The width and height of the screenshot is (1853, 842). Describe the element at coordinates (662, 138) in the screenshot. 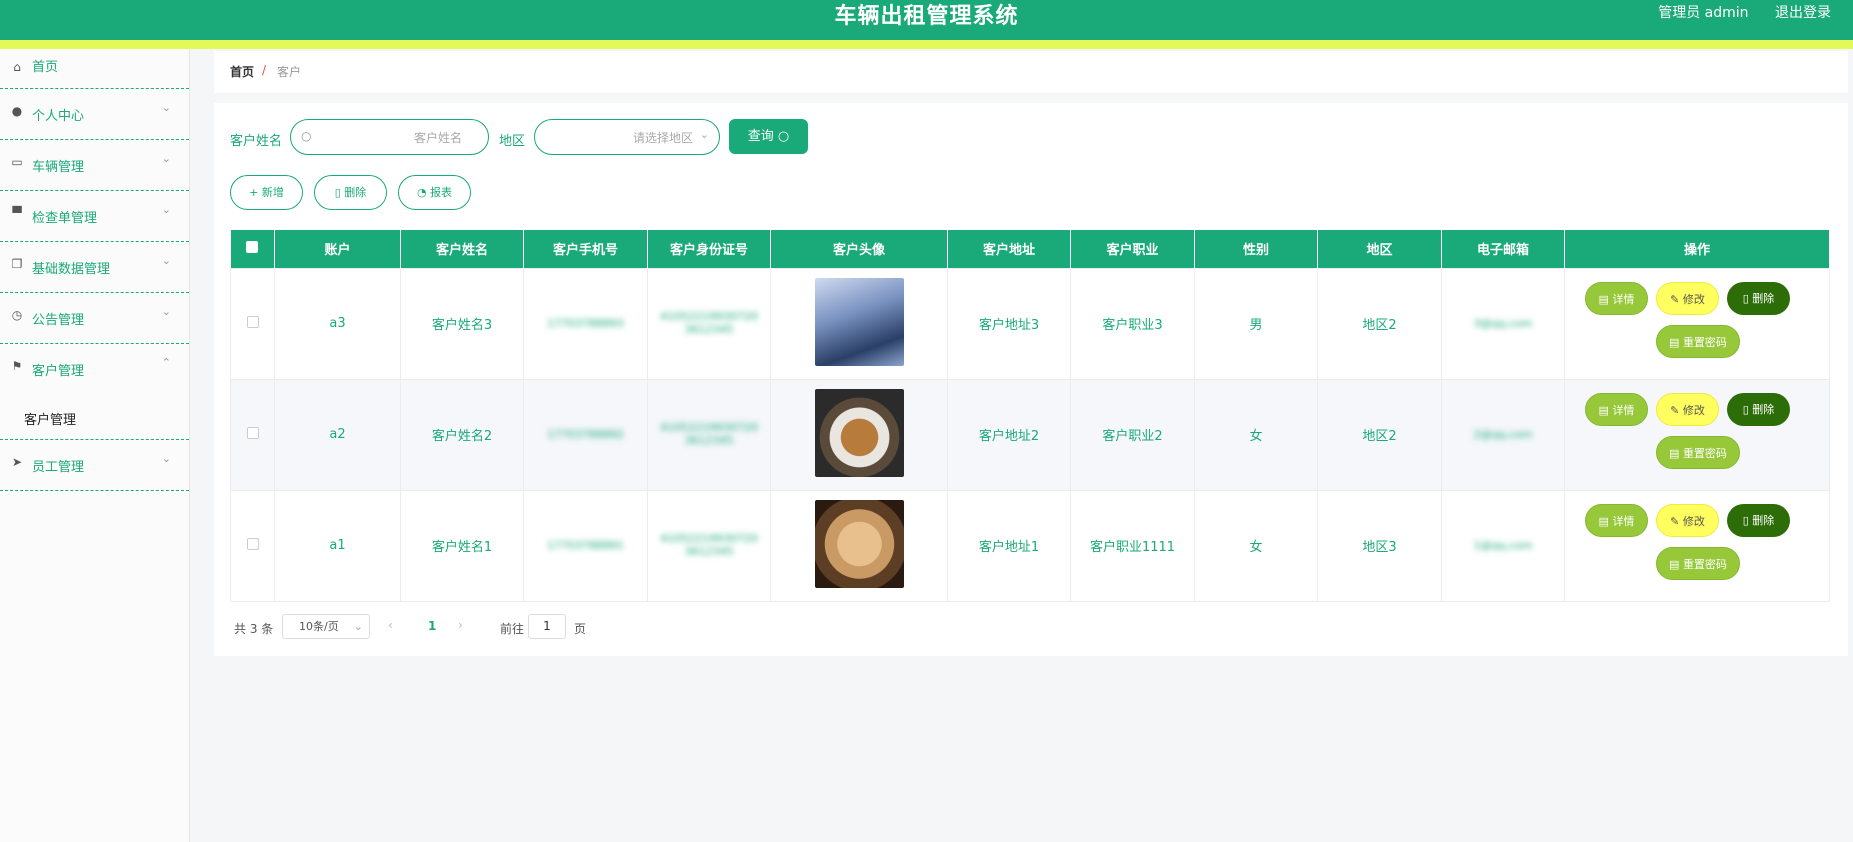

I see `region-placeholder: 请选择地区` at that location.